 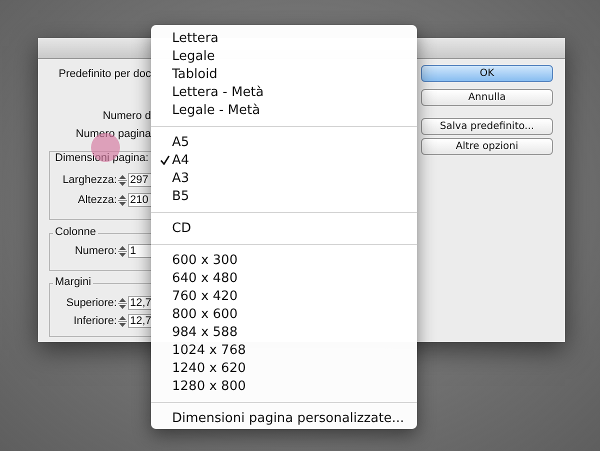 What do you see at coordinates (75, 232) in the screenshot?
I see `group-title: Colonne` at bounding box center [75, 232].